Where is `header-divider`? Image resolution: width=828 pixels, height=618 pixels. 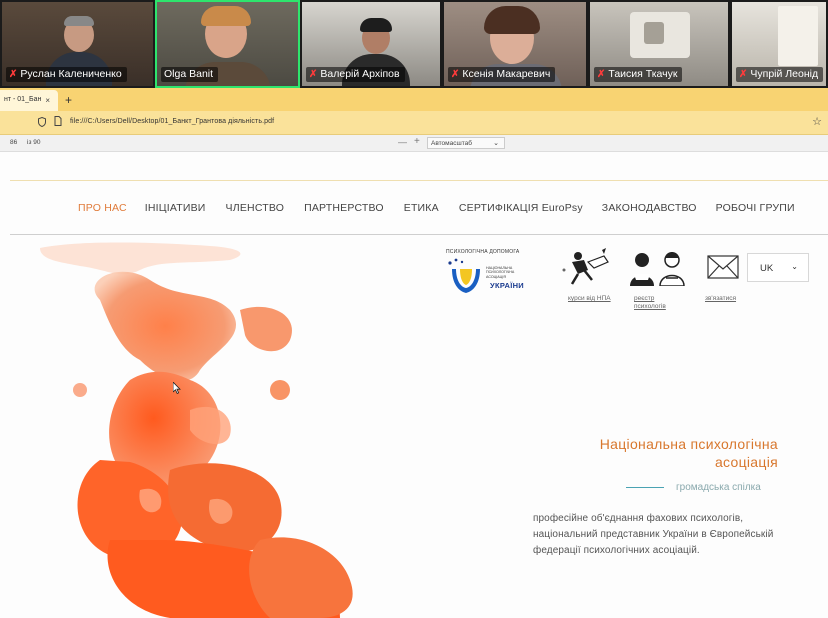 header-divider is located at coordinates (419, 180).